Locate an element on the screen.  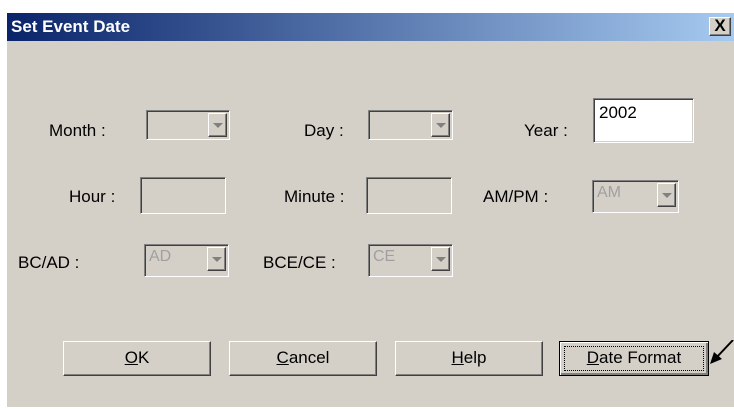
bcad-dropdown-button is located at coordinates (216, 259).